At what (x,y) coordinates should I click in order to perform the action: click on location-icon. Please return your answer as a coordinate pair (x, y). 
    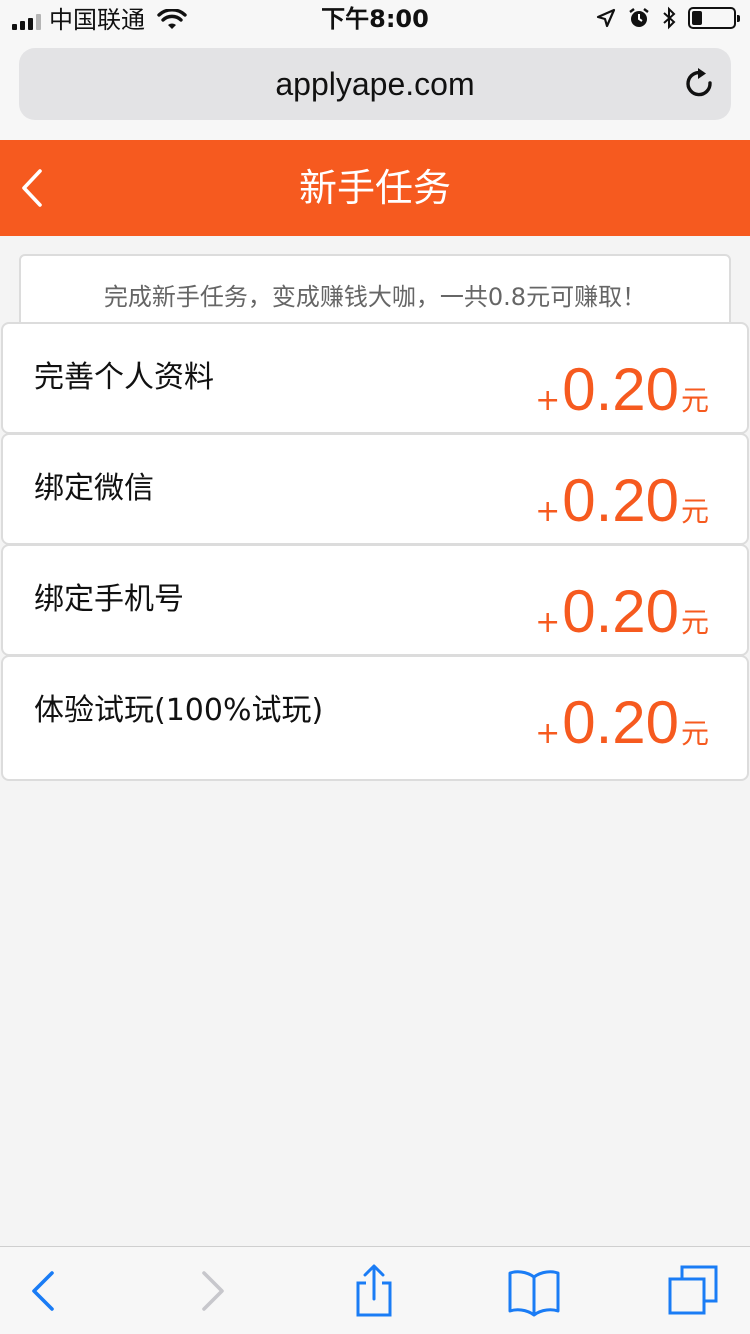
    Looking at the image, I should click on (606, 18).